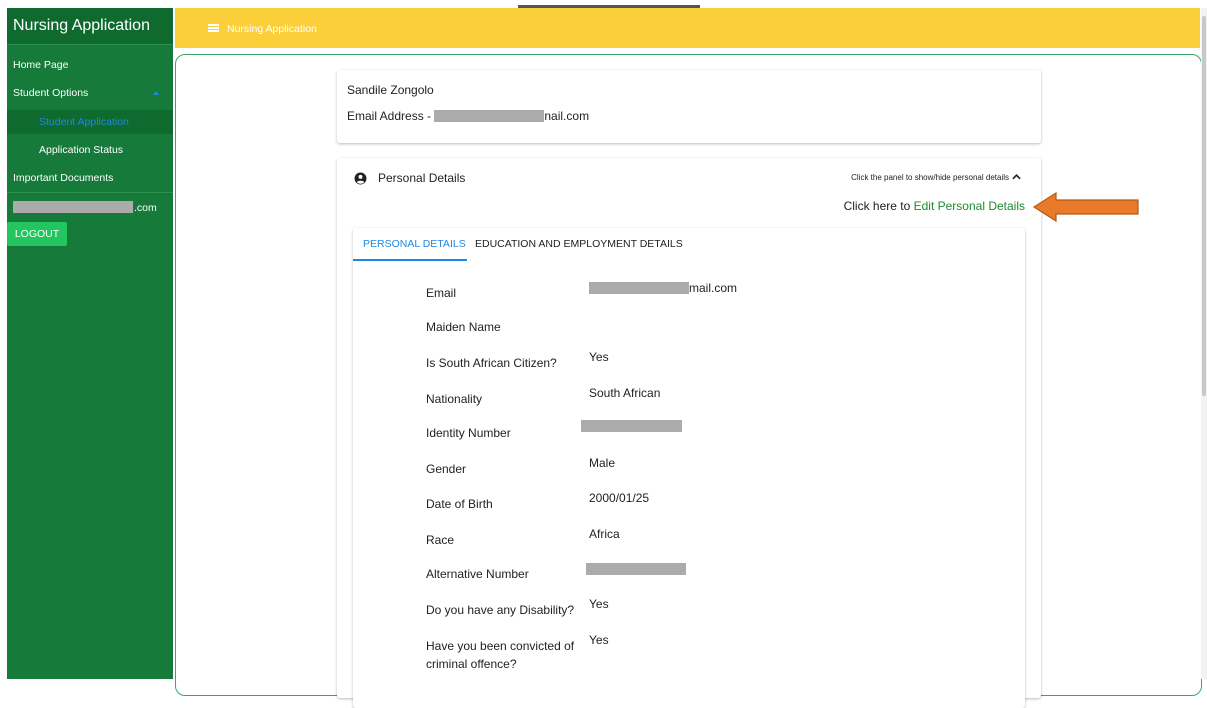 This screenshot has height=708, width=1207. What do you see at coordinates (599, 640) in the screenshot?
I see `detail-value-criminal-offence: Yes` at bounding box center [599, 640].